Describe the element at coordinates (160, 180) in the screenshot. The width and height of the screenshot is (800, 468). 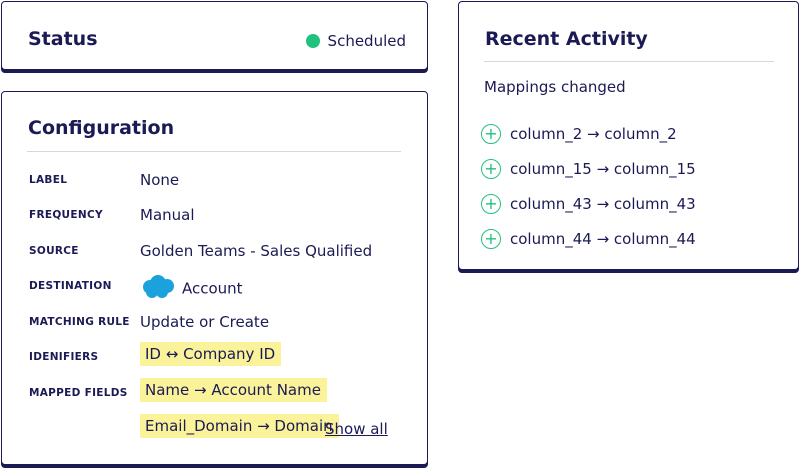
I see `label-row-value: None` at that location.